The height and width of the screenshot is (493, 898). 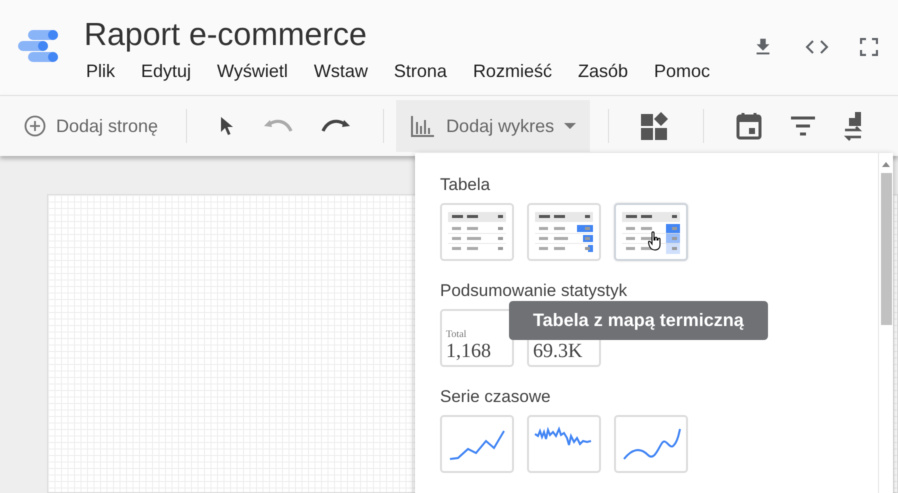 What do you see at coordinates (456, 334) in the screenshot?
I see `scorecard-label: Total` at bounding box center [456, 334].